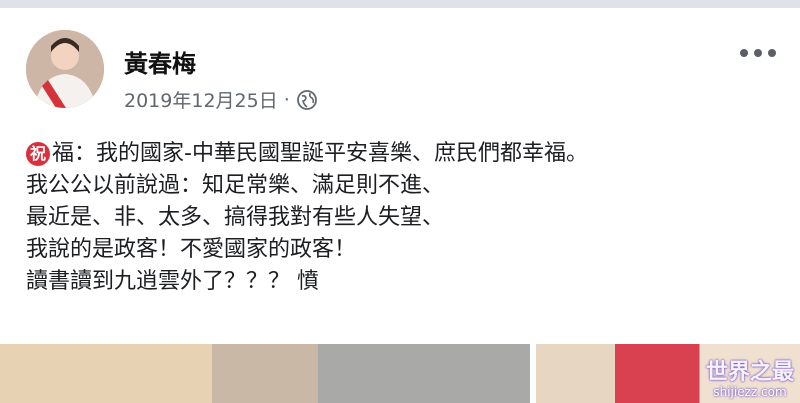 The height and width of the screenshot is (403, 800). What do you see at coordinates (320, 153) in the screenshot?
I see `post-line-text: 福：我的國家-中華民國聖誕平安喜樂、庶民們都幸福。` at bounding box center [320, 153].